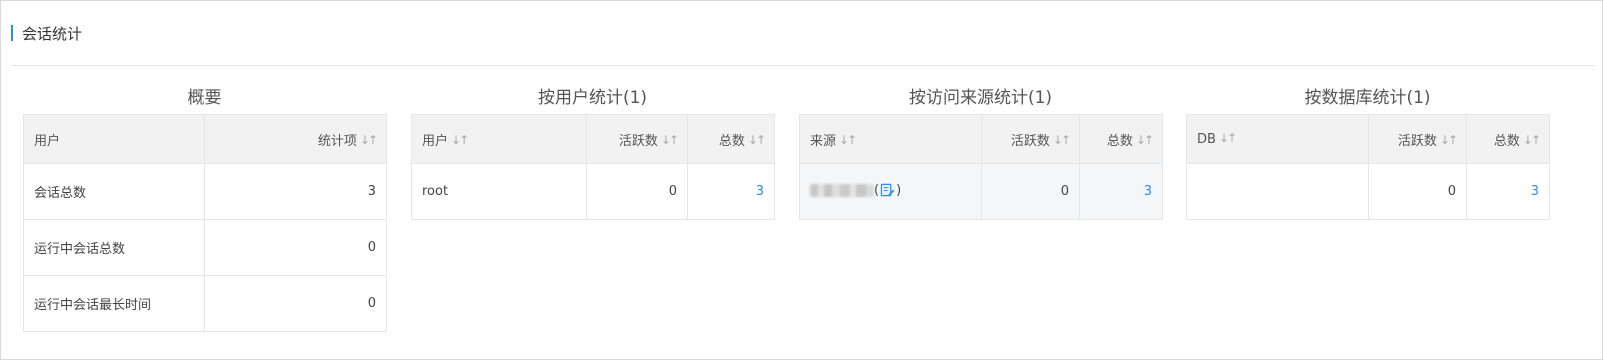 The image size is (1603, 360). Describe the element at coordinates (980, 98) in the screenshot. I see `by-source-title: 按访问来源统计(1)` at that location.